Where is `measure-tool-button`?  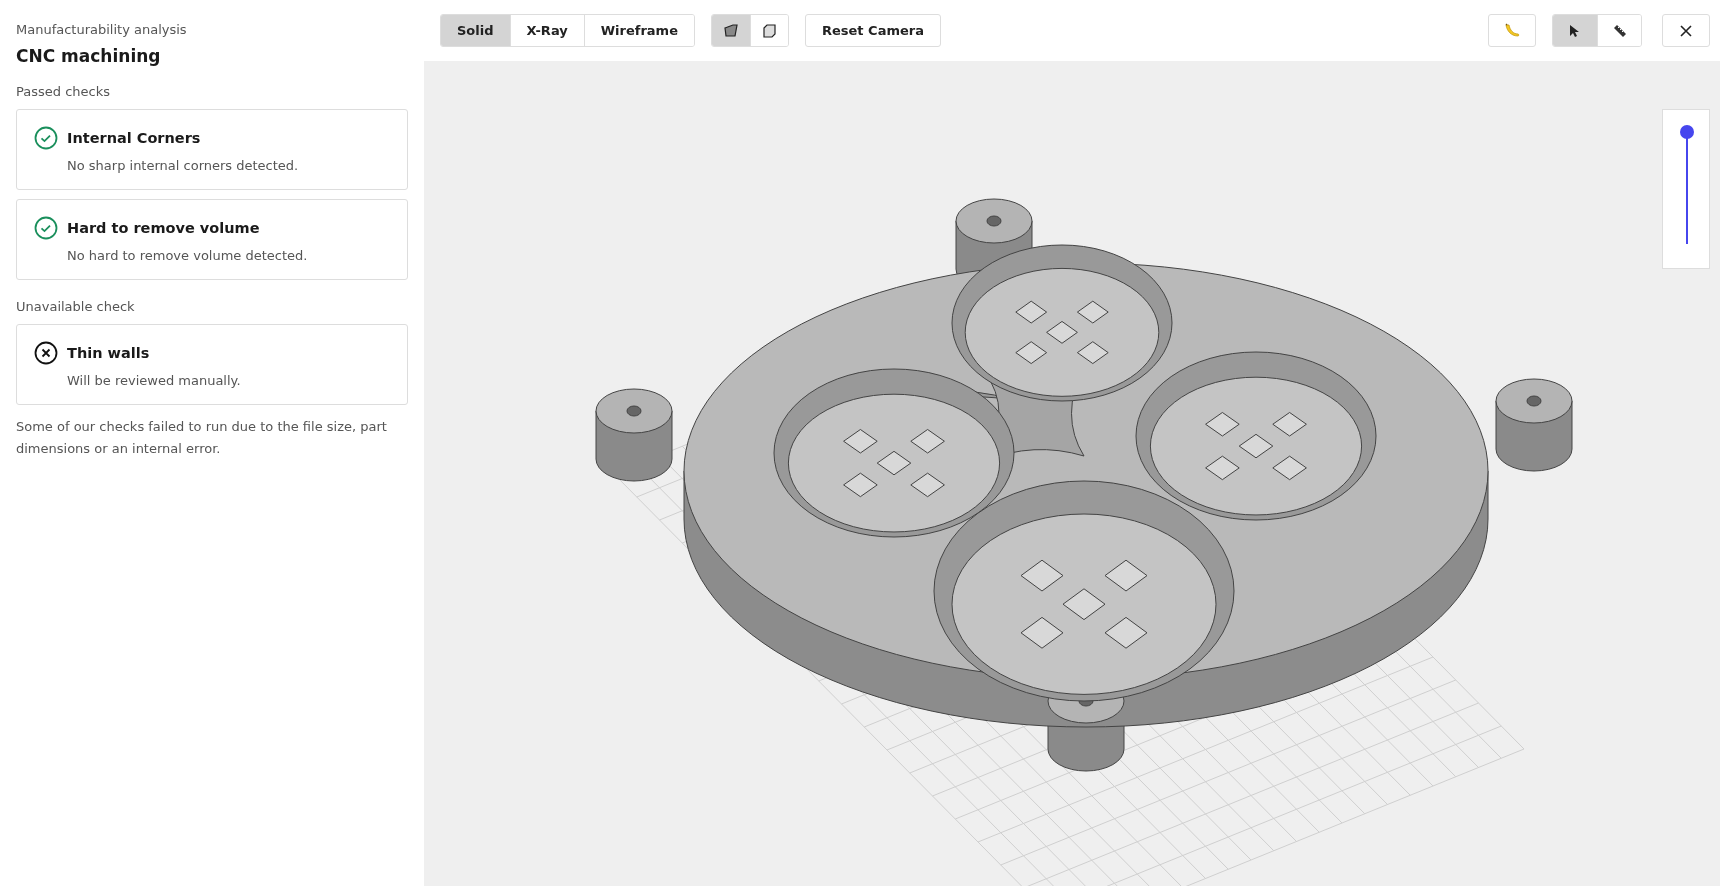 measure-tool-button is located at coordinates (1619, 30).